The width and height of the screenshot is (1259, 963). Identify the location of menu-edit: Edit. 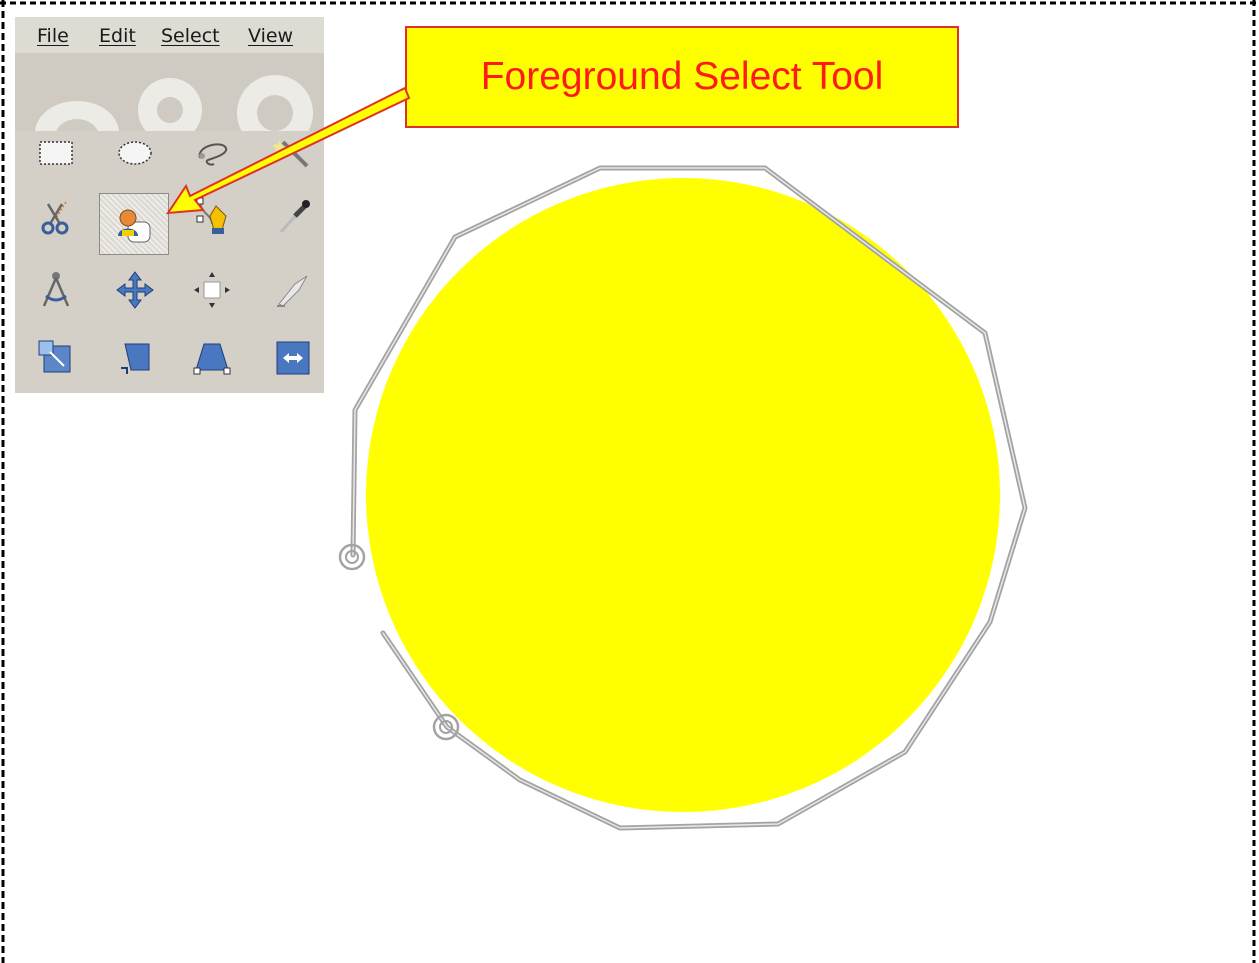
(117, 36).